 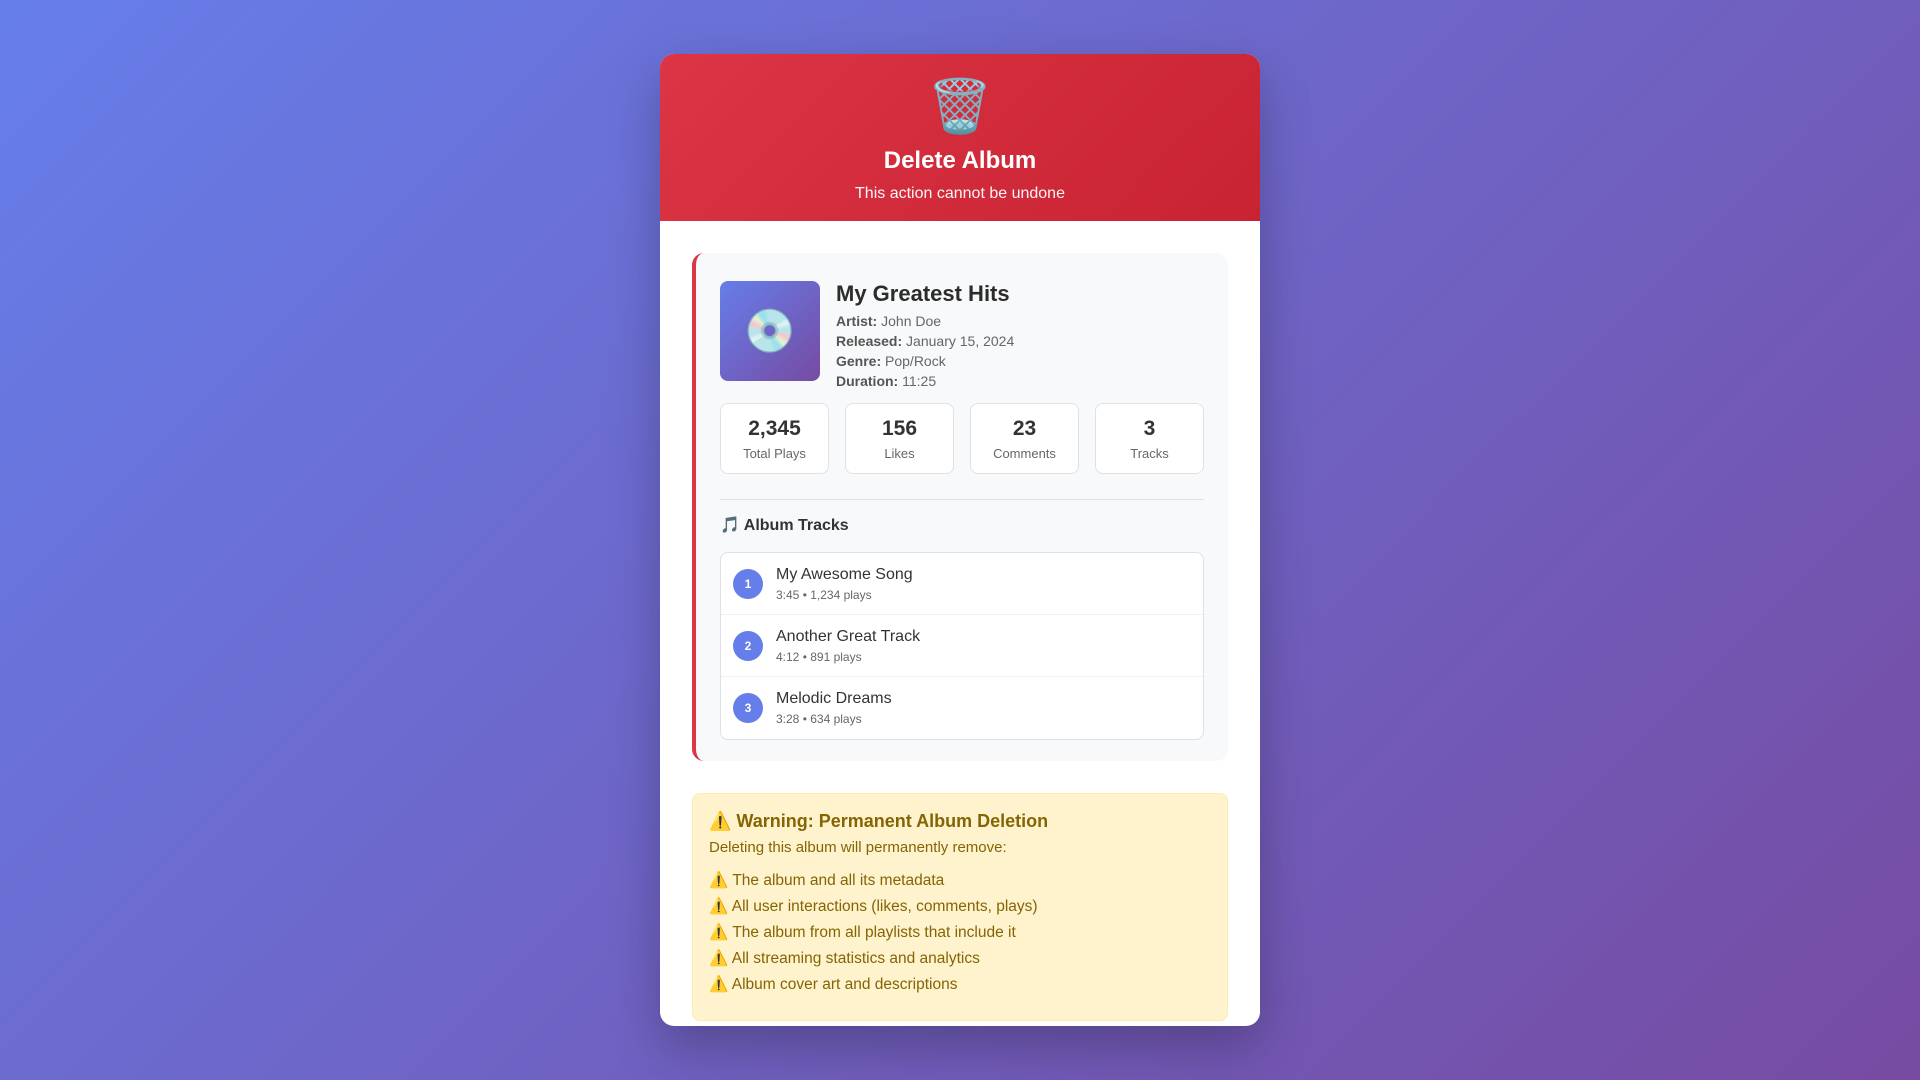 What do you see at coordinates (1149, 453) in the screenshot?
I see `stat-label: Tracks` at bounding box center [1149, 453].